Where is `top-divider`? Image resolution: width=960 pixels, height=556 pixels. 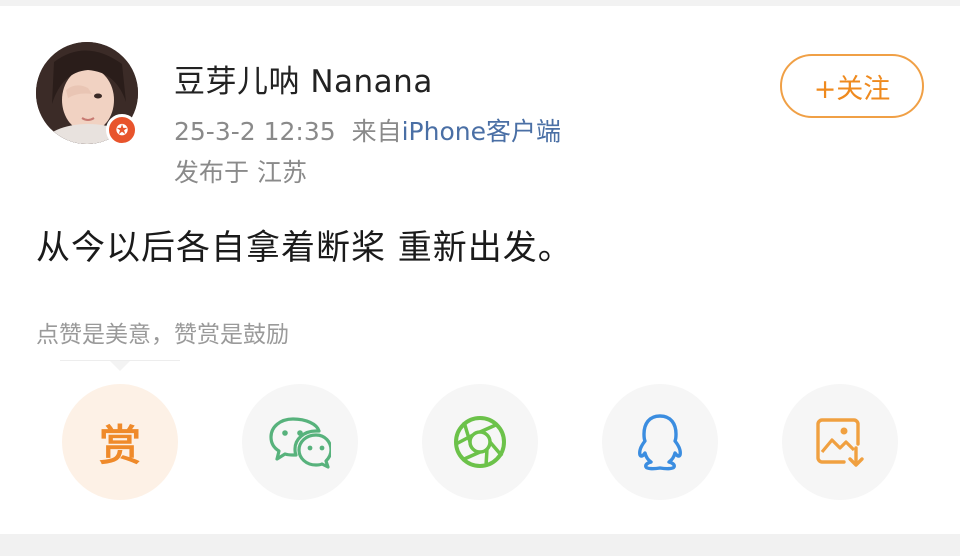 top-divider is located at coordinates (480, 3).